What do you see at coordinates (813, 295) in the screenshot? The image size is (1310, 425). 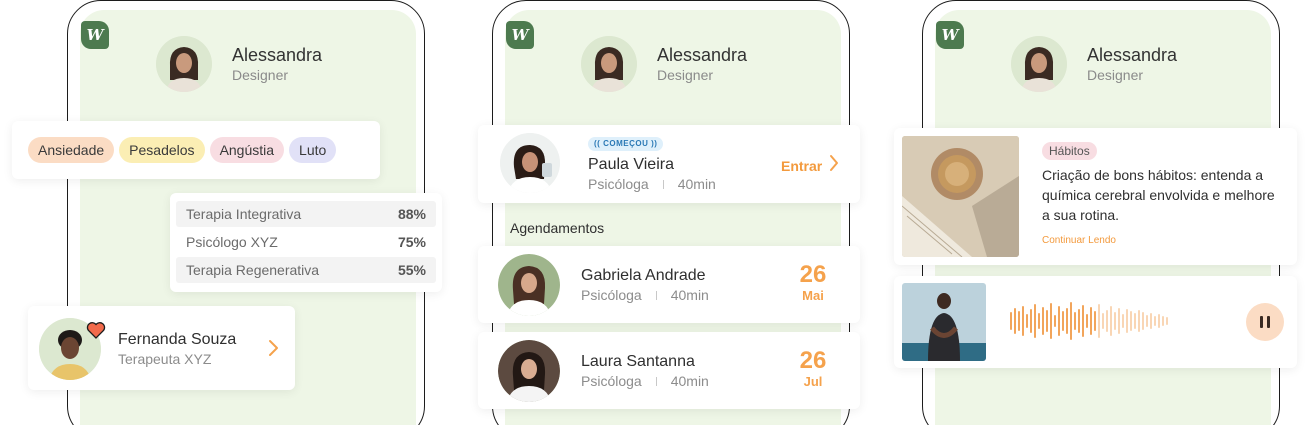 I see `date-month: Mai` at bounding box center [813, 295].